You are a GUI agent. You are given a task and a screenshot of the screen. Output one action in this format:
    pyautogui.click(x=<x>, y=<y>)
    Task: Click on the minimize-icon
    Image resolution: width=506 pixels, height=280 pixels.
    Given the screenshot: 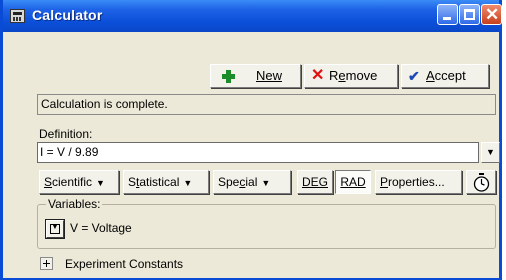 What is the action you would take?
    pyautogui.click(x=447, y=18)
    